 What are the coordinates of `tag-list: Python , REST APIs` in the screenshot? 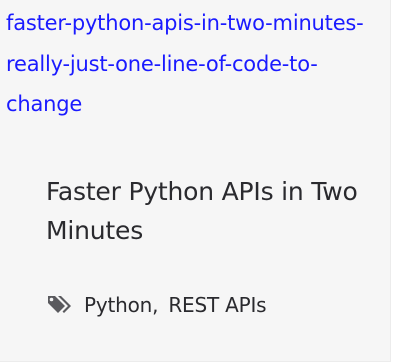 It's located at (156, 305).